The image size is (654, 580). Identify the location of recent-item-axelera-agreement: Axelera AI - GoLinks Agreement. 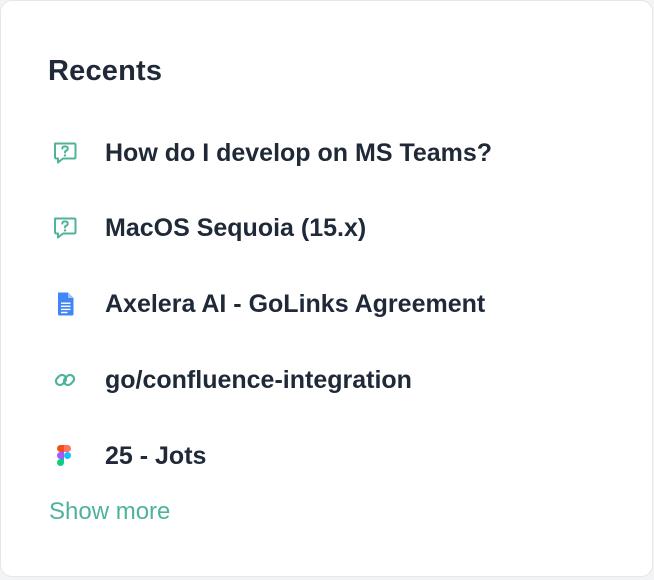
(331, 304).